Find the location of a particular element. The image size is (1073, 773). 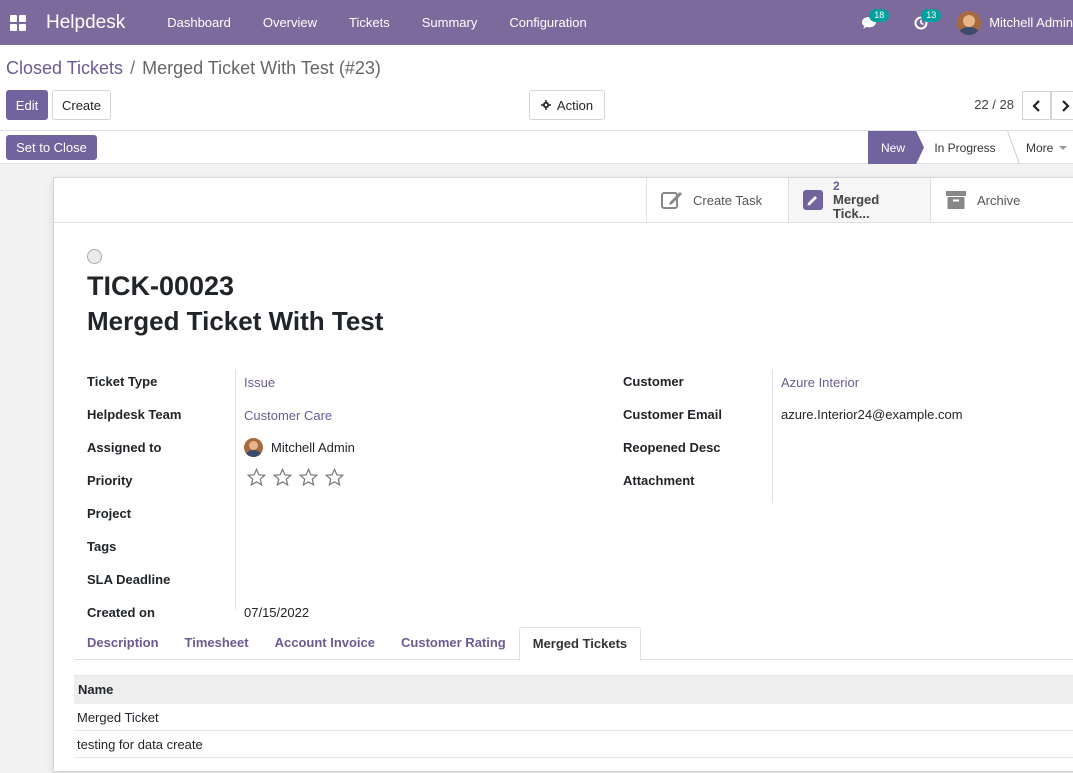

edit-square-icon is located at coordinates (672, 200).